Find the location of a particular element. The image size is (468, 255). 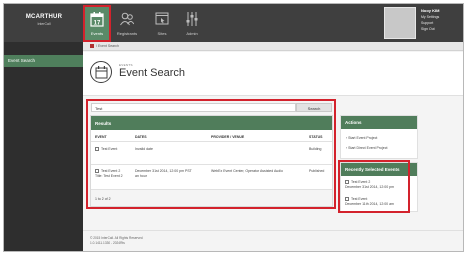

browser-icon is located at coordinates (162, 18).